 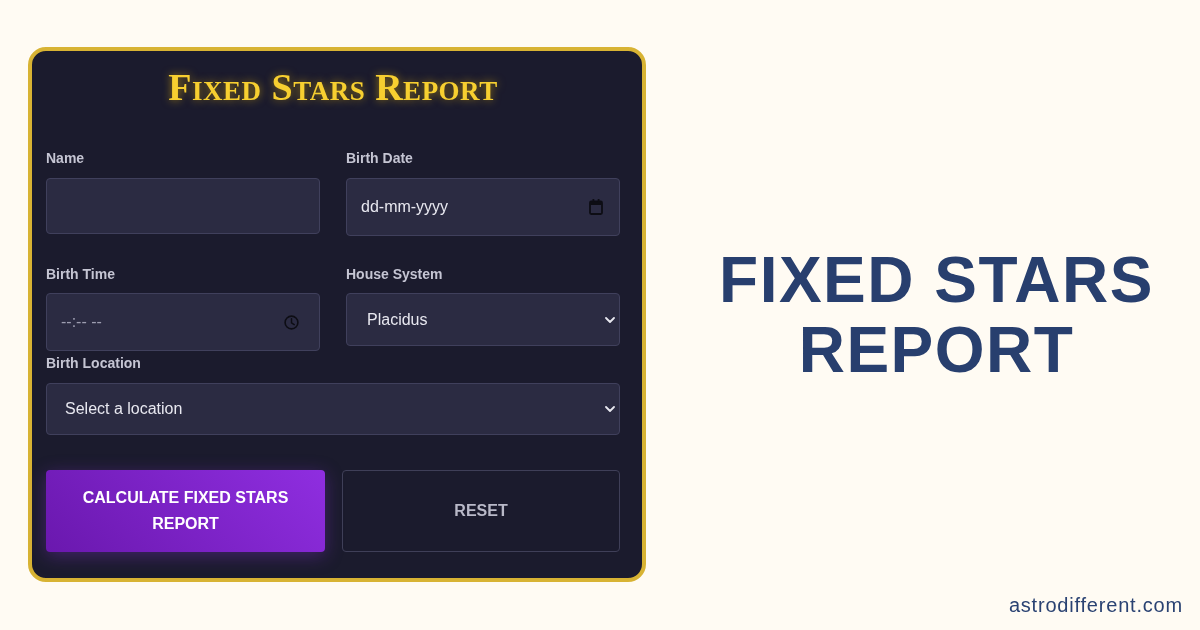 What do you see at coordinates (483, 207) in the screenshot?
I see `date-input: dd-mm-yyyy` at bounding box center [483, 207].